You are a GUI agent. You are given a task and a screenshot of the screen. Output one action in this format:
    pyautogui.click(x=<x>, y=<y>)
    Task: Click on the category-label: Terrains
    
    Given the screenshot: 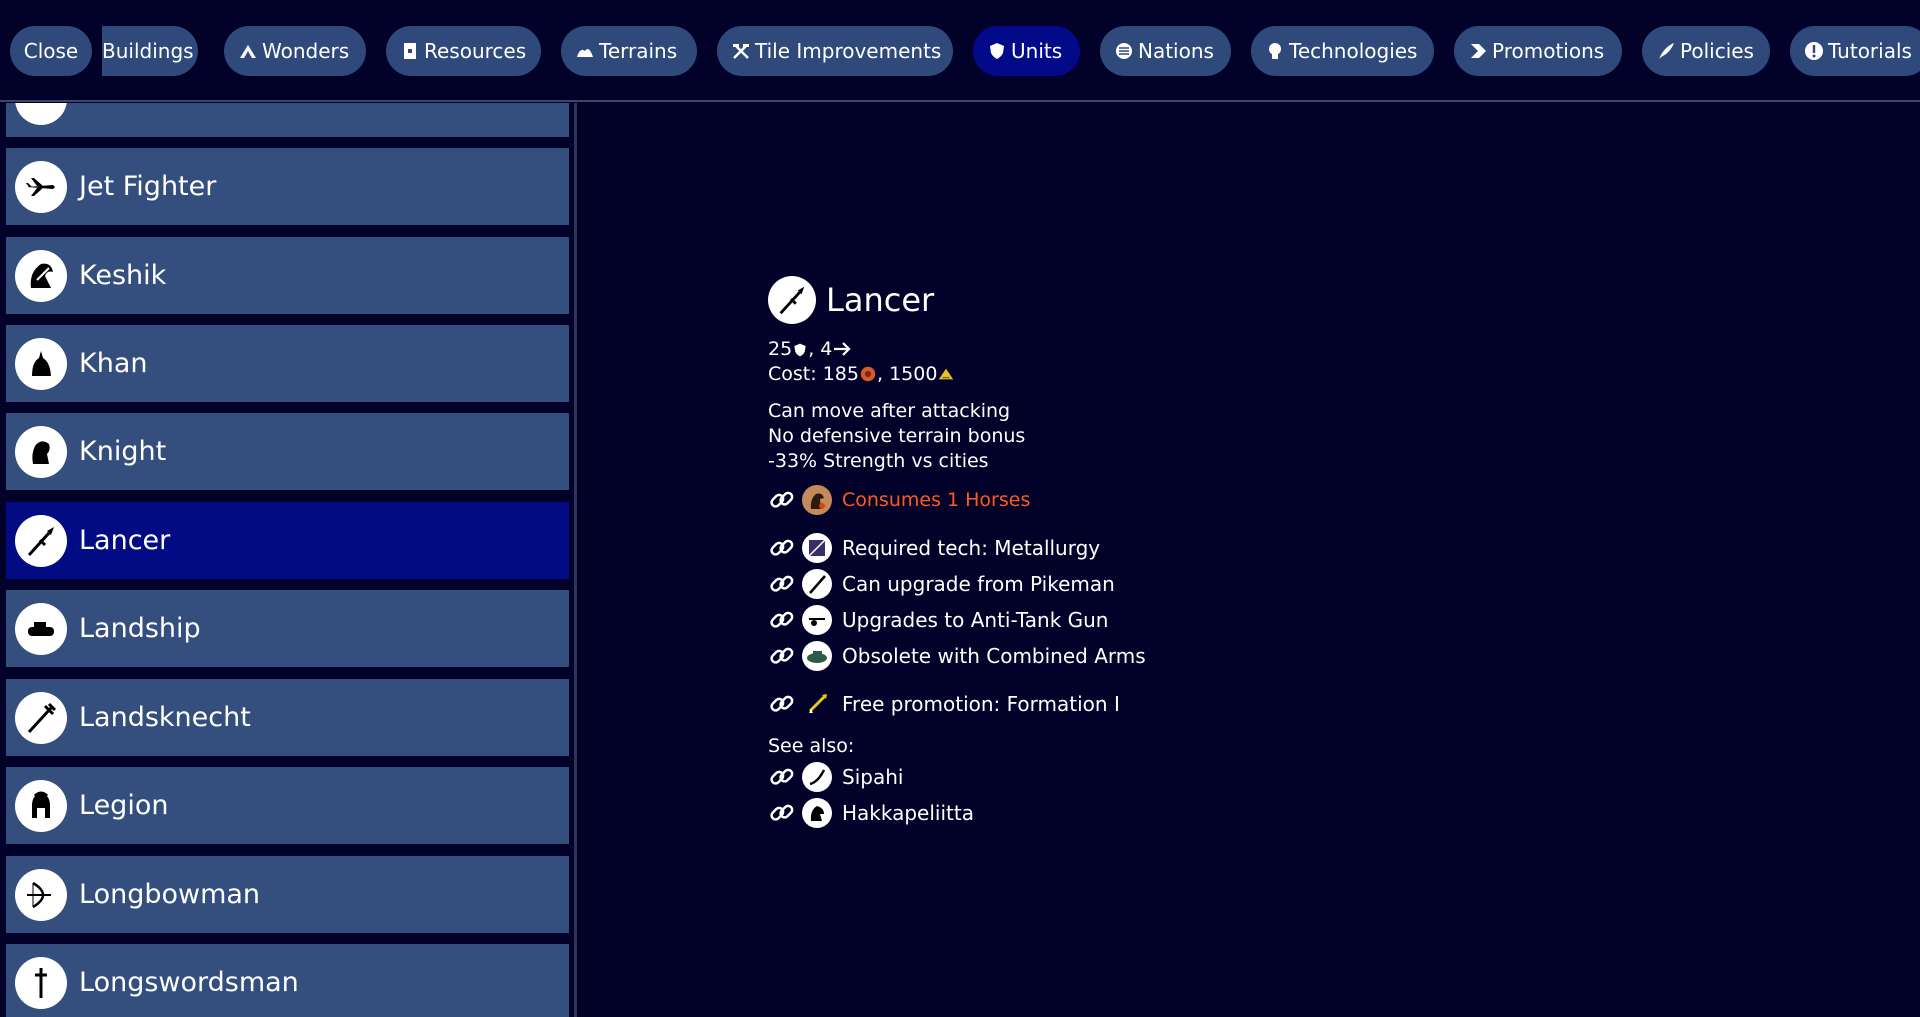 What is the action you would take?
    pyautogui.click(x=638, y=51)
    